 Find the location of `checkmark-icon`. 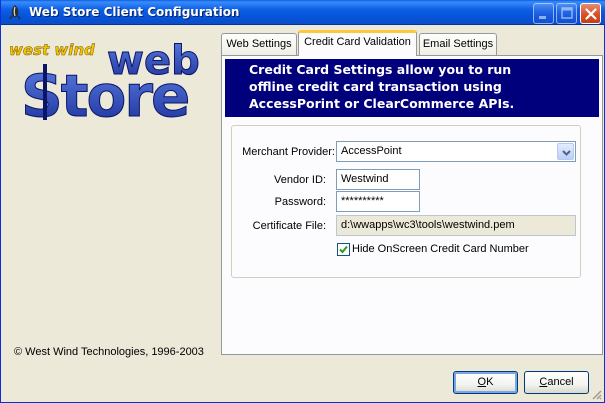

checkmark-icon is located at coordinates (343, 249).